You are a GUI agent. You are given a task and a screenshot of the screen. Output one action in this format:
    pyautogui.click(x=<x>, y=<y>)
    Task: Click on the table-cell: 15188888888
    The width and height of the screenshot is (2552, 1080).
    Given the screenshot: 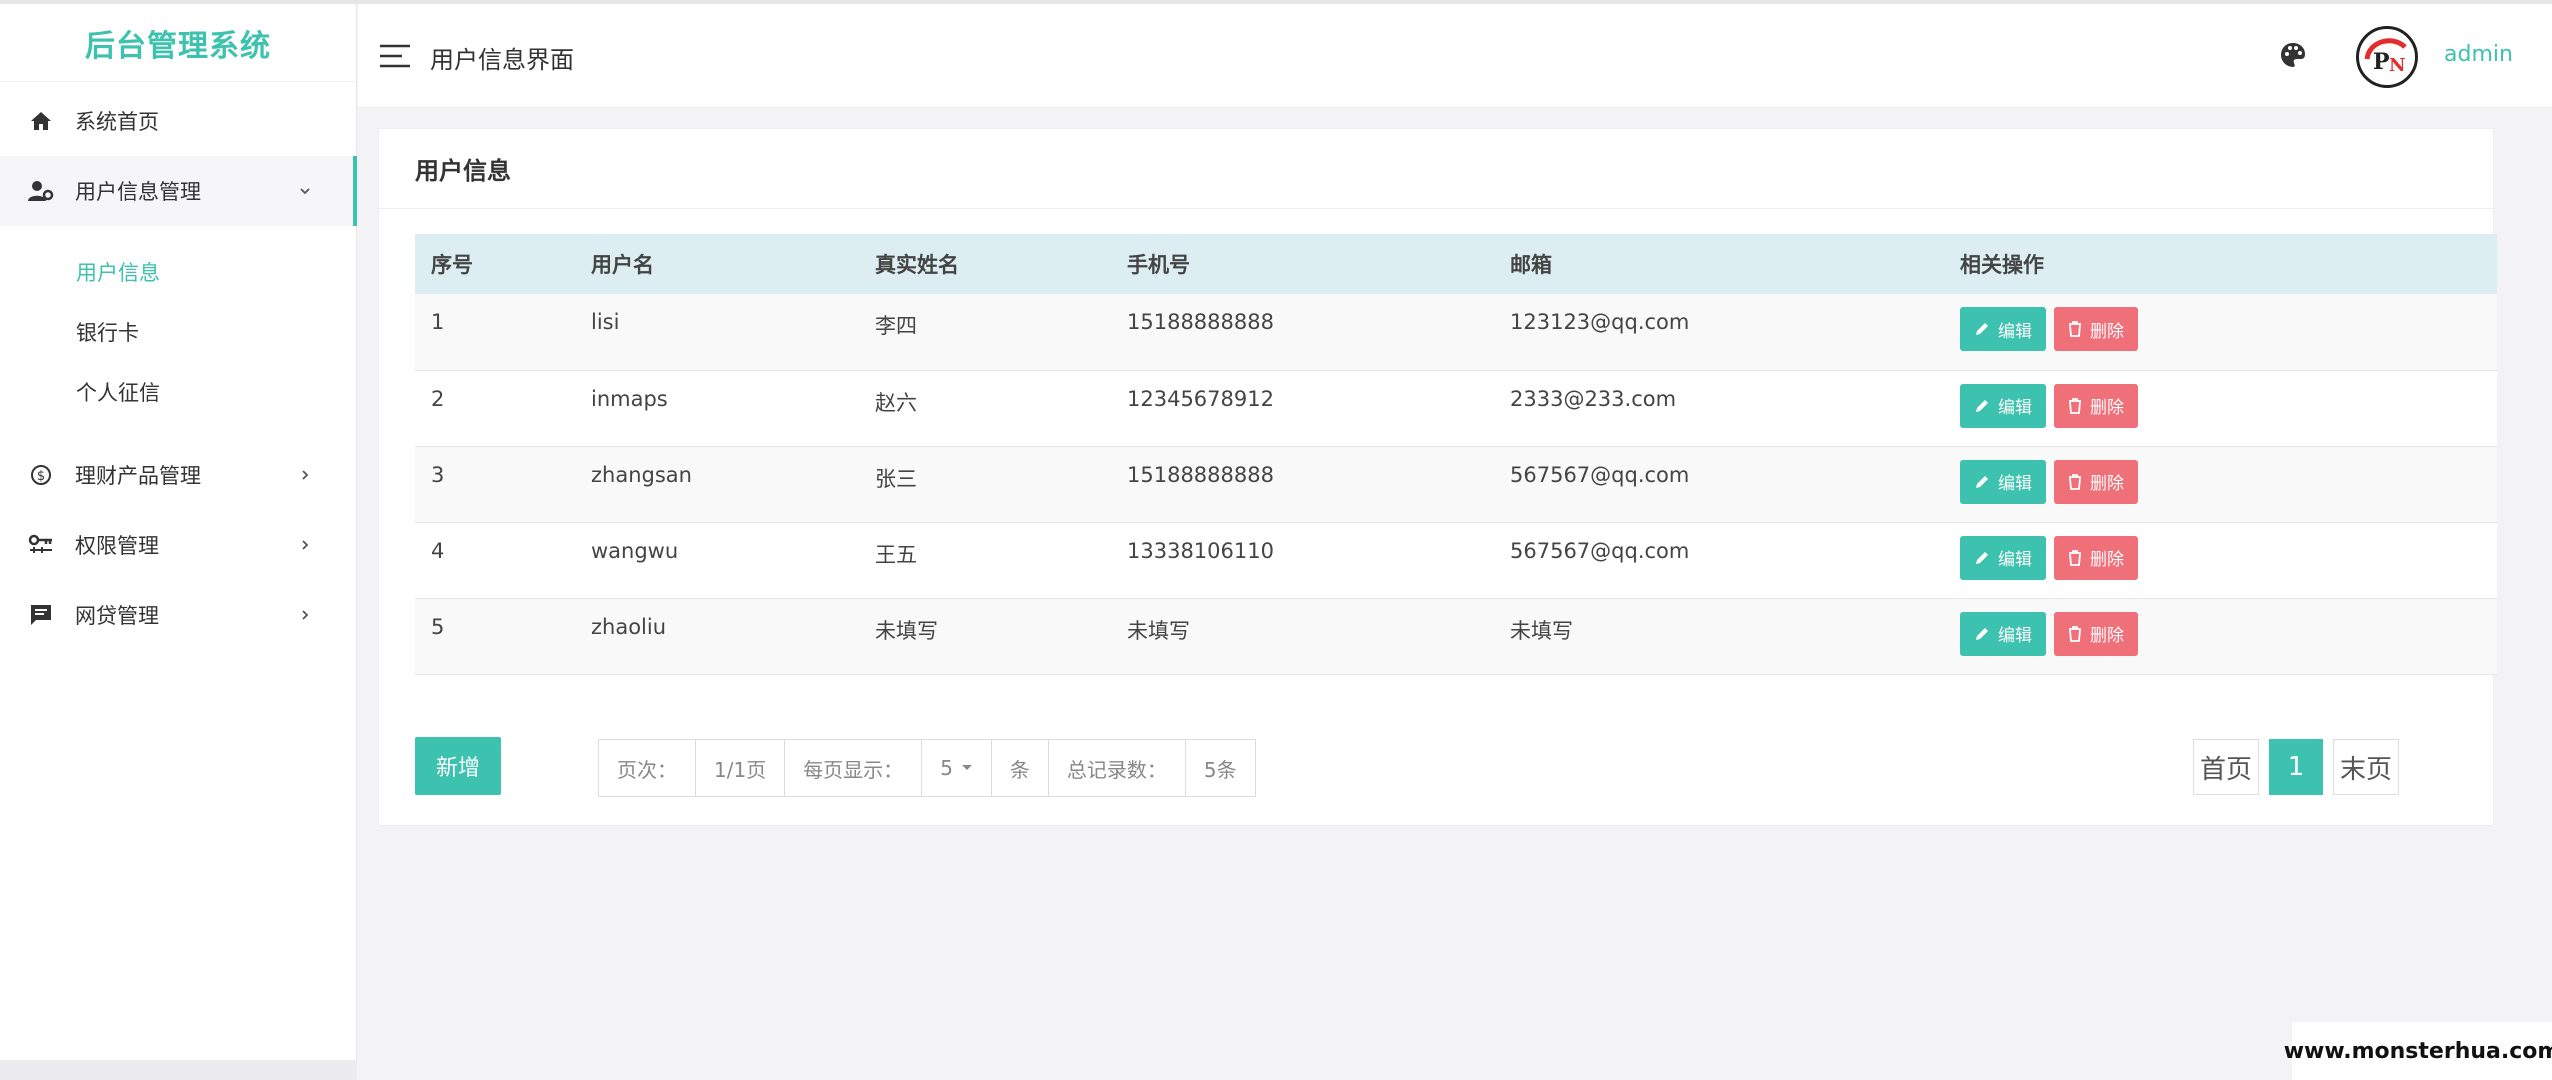 What is the action you would take?
    pyautogui.click(x=1200, y=474)
    